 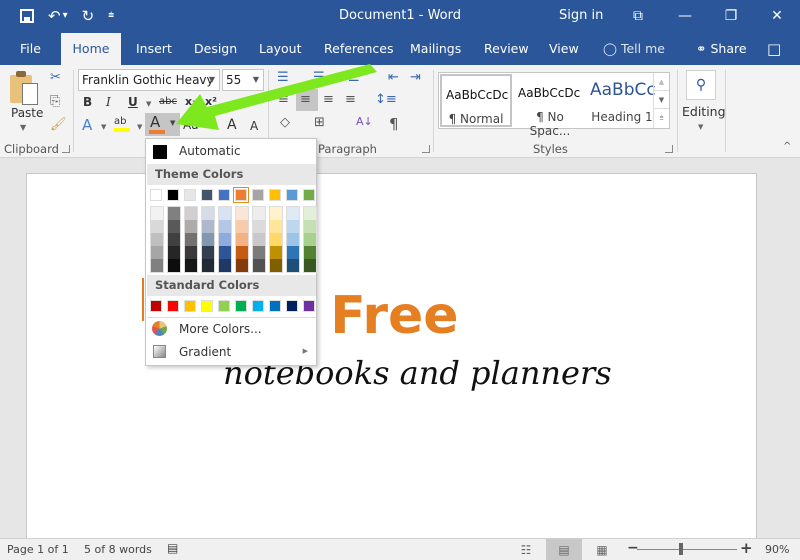 I want to click on format-painter-icon: 🖌, so click(x=58, y=124).